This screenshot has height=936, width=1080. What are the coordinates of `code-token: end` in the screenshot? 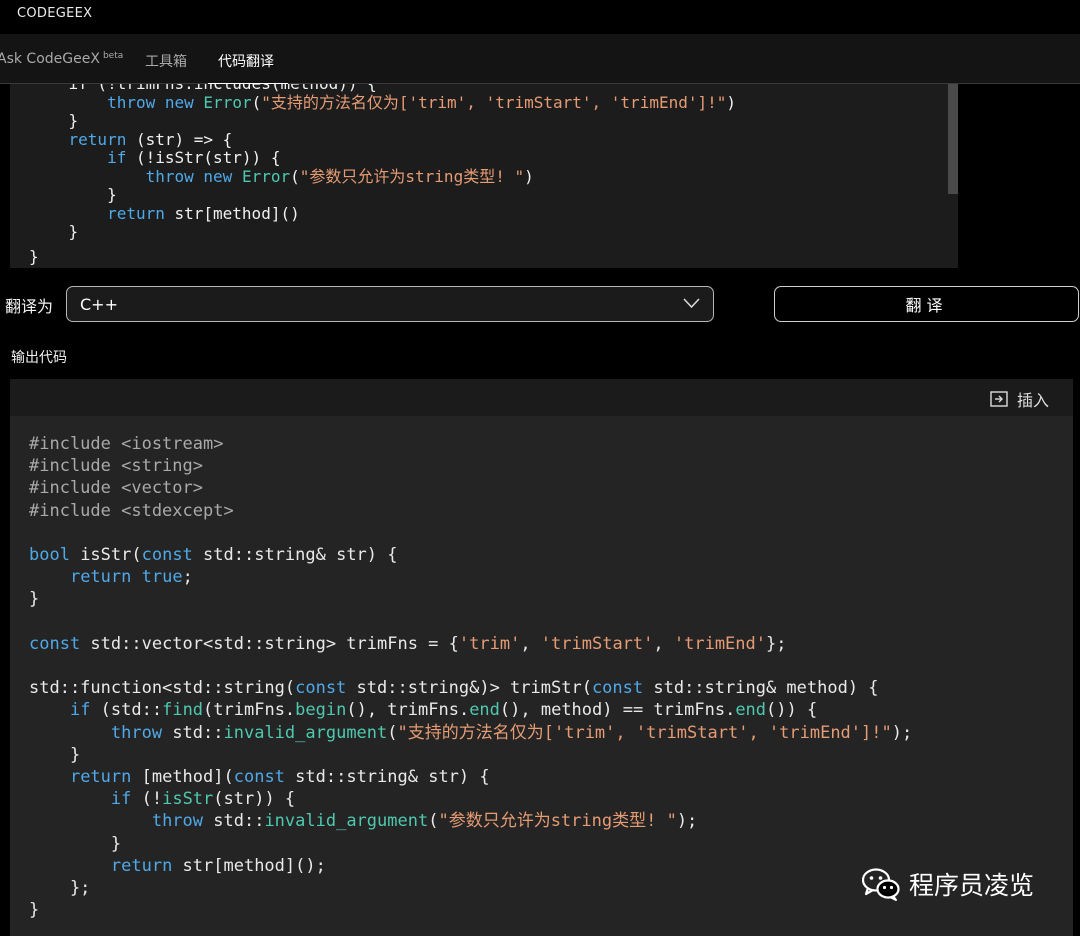 It's located at (751, 710).